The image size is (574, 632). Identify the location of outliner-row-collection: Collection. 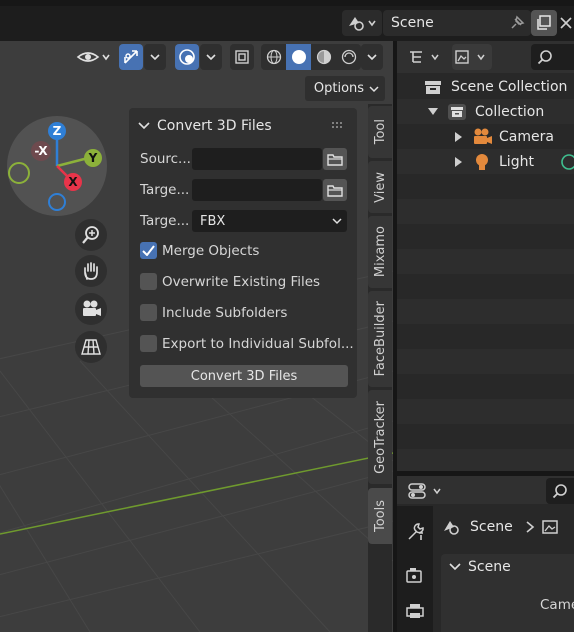
(485, 111).